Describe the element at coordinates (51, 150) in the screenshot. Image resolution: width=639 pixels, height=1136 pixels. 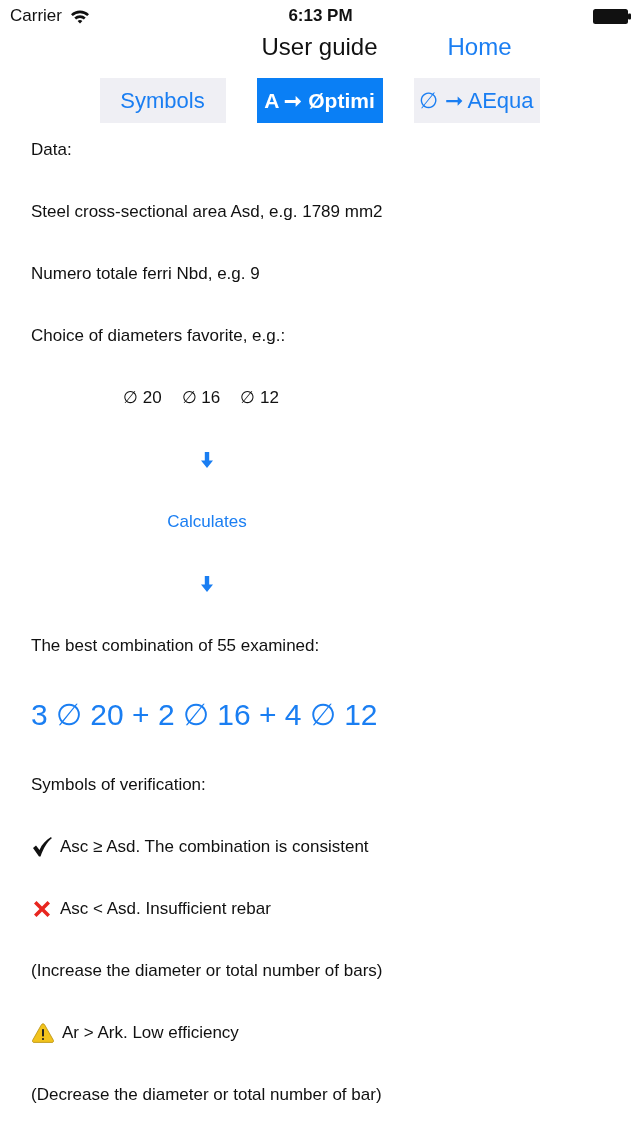
I see `guide-text: Data:` at that location.